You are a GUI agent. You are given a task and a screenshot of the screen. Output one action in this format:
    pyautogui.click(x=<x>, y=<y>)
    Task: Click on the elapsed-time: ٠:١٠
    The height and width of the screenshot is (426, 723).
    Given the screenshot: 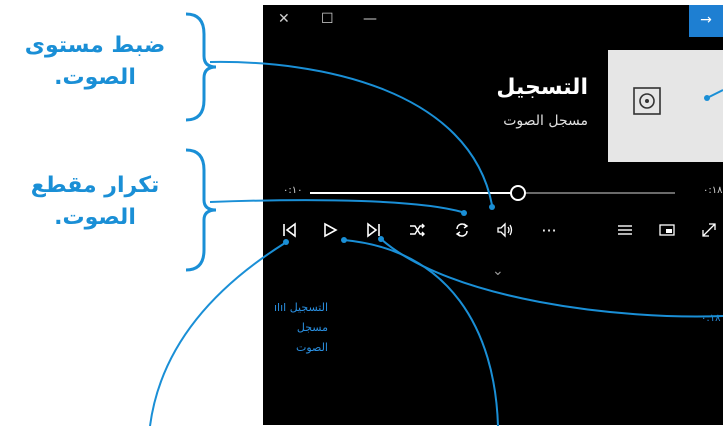 What is the action you would take?
    pyautogui.click(x=293, y=190)
    